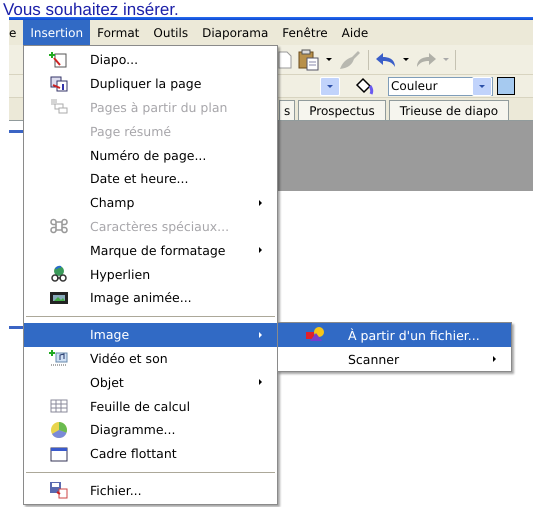 The width and height of the screenshot is (533, 507). I want to click on new-slide-icon, so click(59, 59).